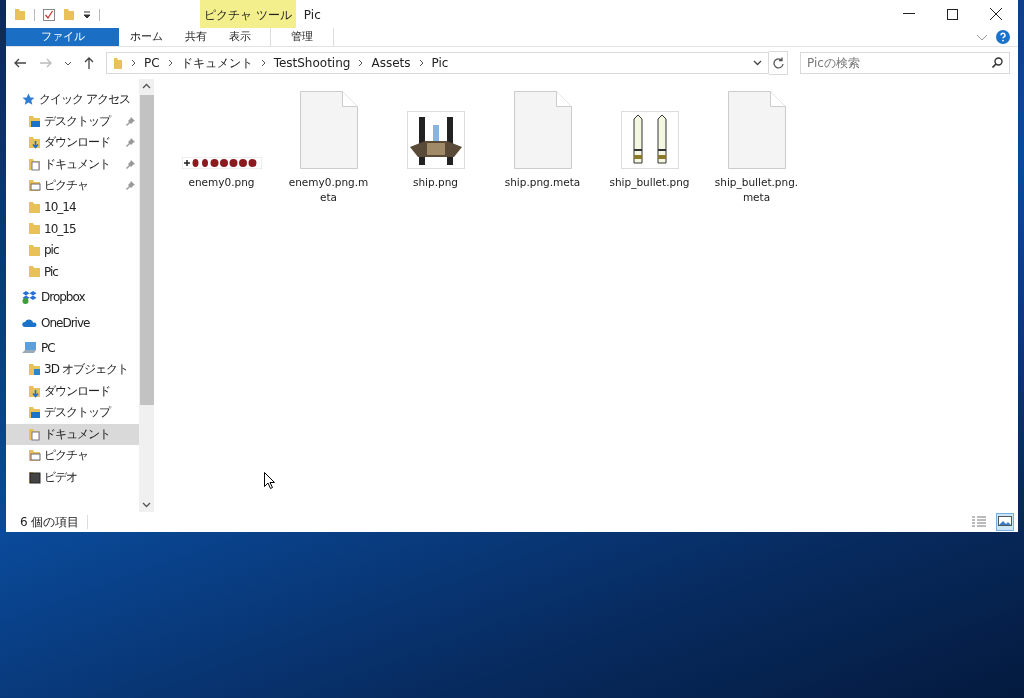  I want to click on file-name: ship_bullet.png.meta, so click(756, 190).